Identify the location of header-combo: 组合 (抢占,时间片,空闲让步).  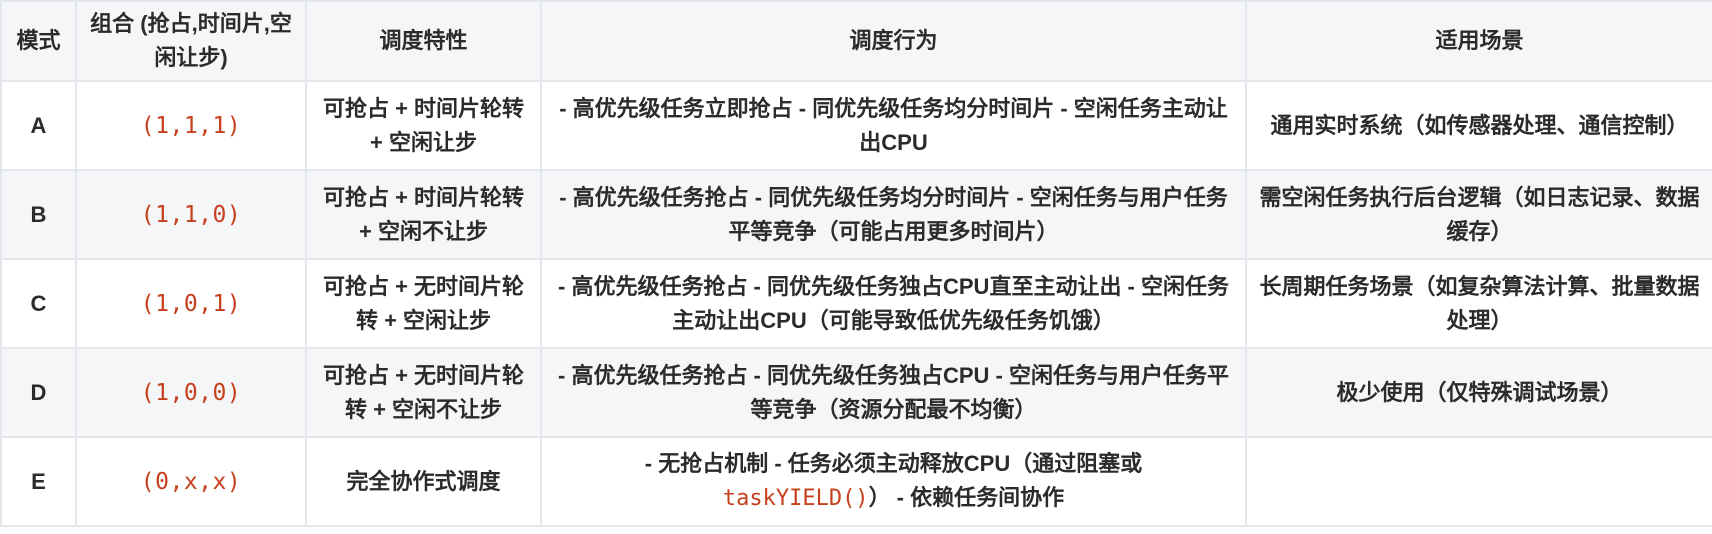
(191, 41).